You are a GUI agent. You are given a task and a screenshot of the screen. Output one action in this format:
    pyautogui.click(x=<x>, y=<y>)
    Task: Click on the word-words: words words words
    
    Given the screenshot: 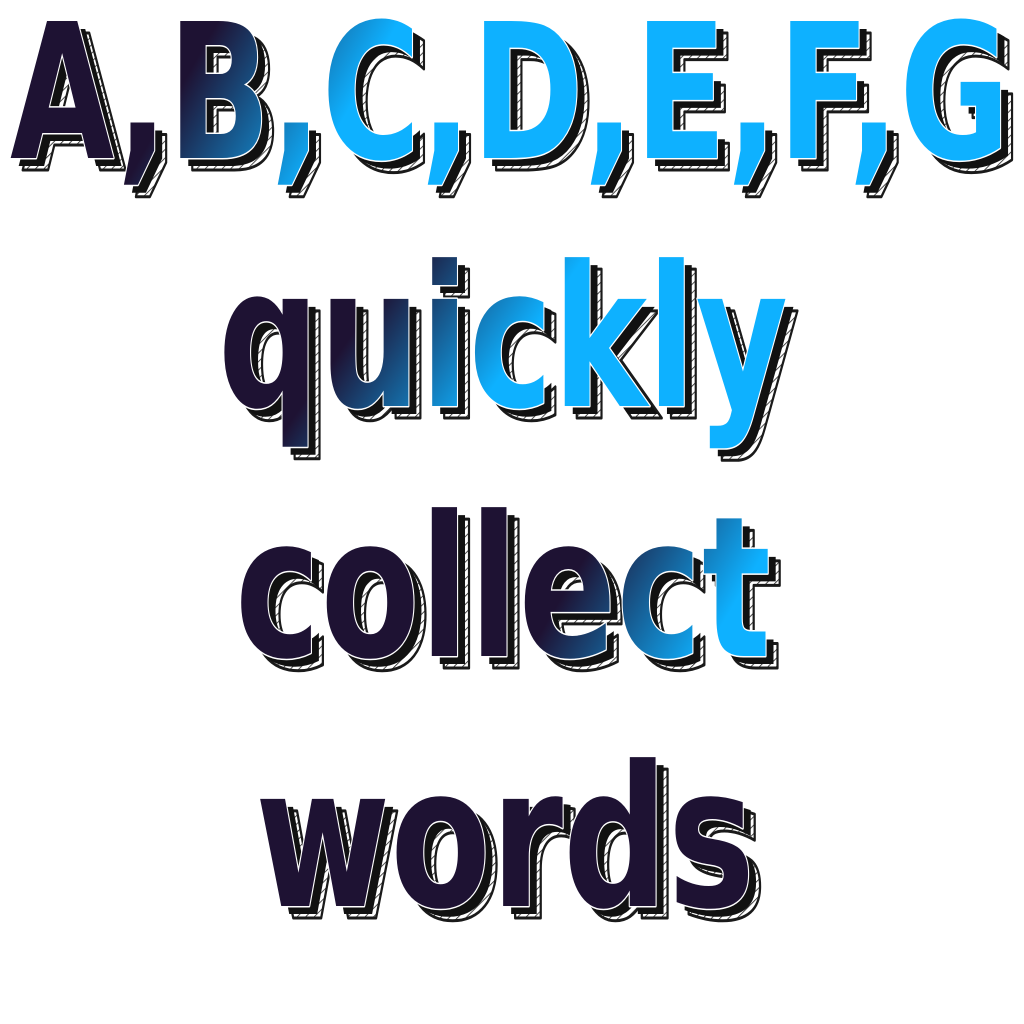 What is the action you would take?
    pyautogui.click(x=511, y=845)
    